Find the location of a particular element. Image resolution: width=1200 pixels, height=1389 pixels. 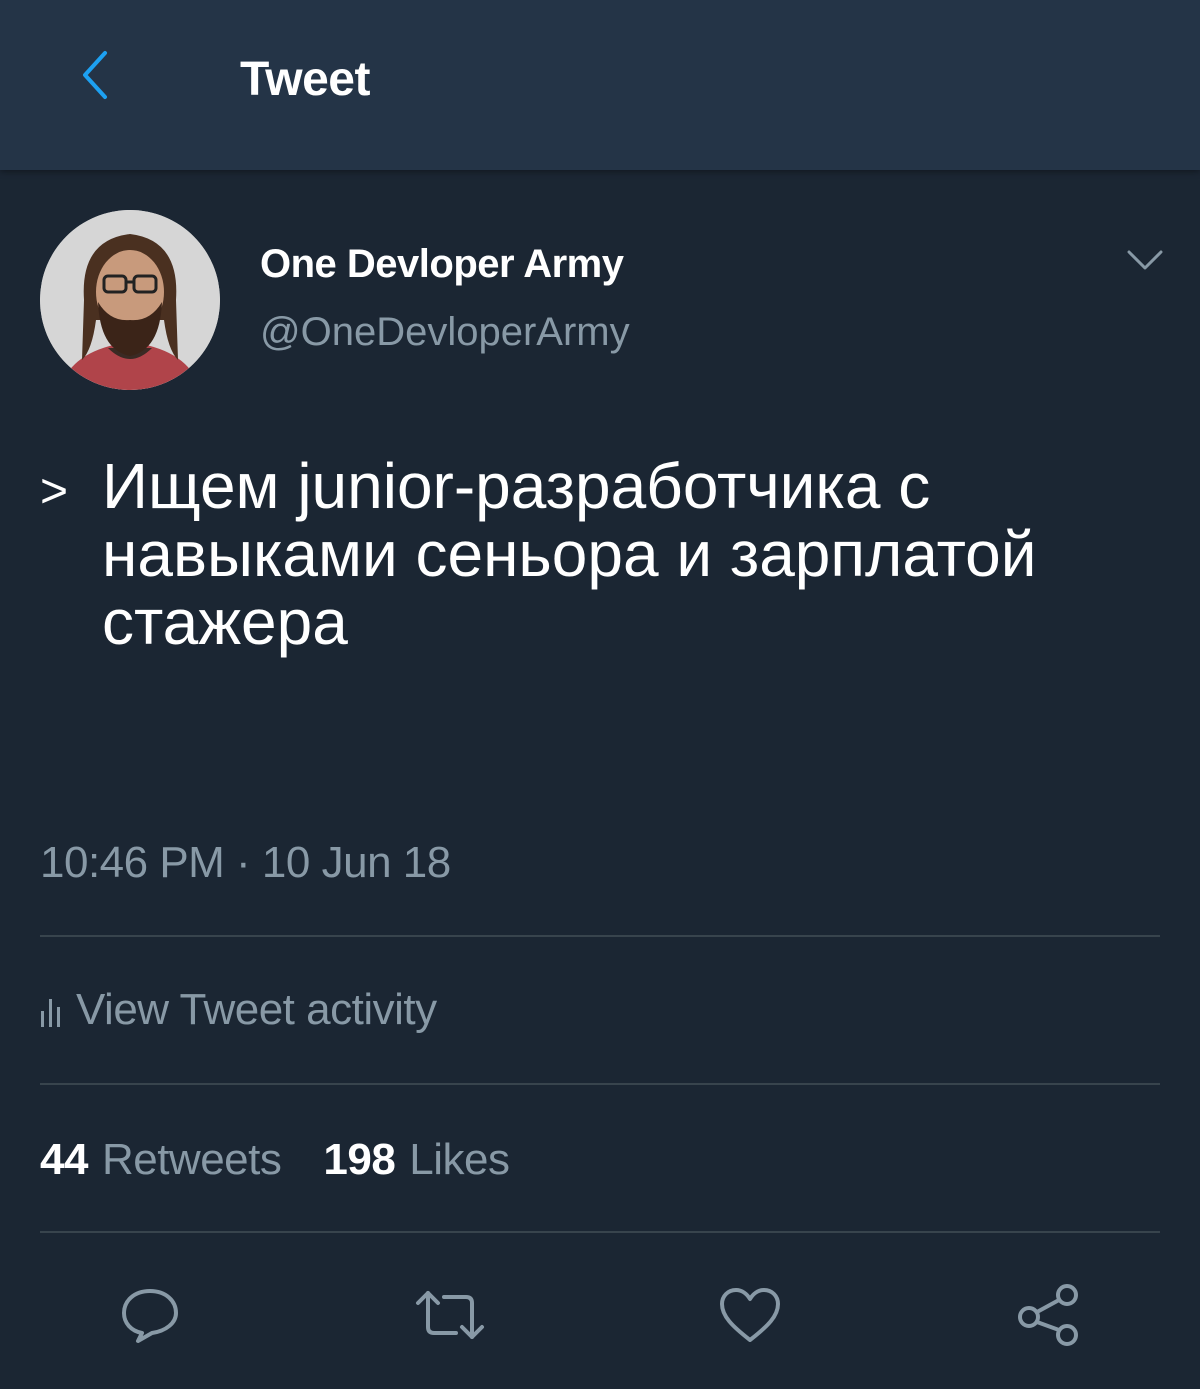

share-icon is located at coordinates (1048, 1315).